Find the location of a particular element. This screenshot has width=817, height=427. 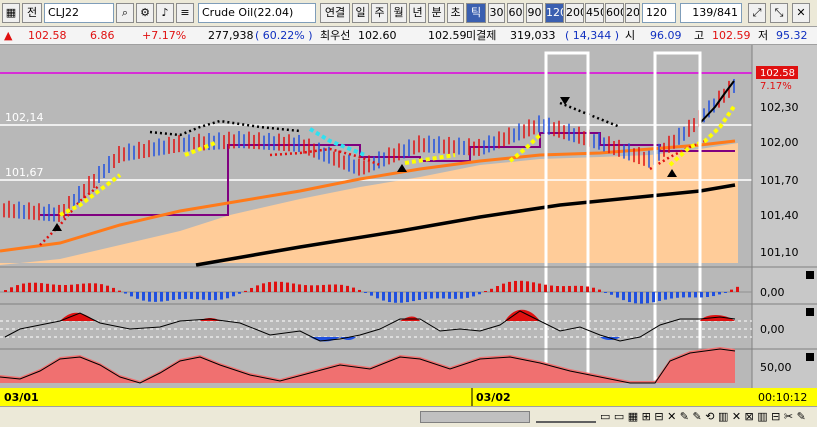

type-selector: 전 is located at coordinates (32, 13).